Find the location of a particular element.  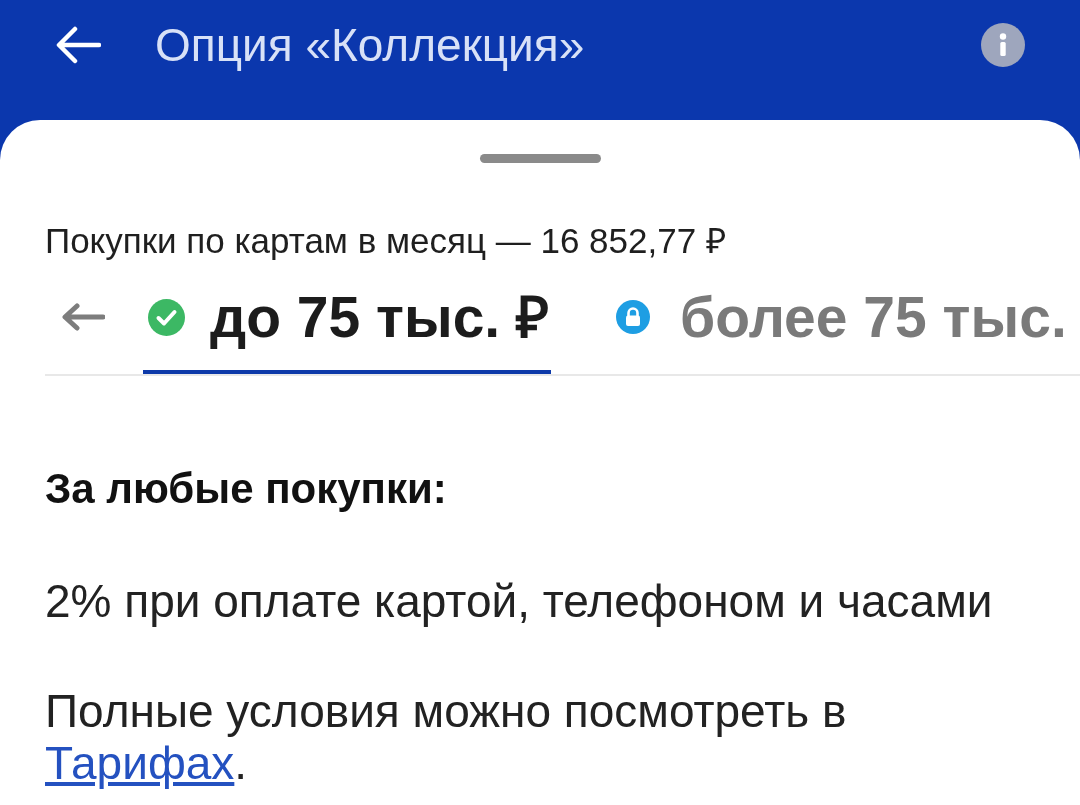

limit-tab: более 75 тыс. is located at coordinates (839, 326).